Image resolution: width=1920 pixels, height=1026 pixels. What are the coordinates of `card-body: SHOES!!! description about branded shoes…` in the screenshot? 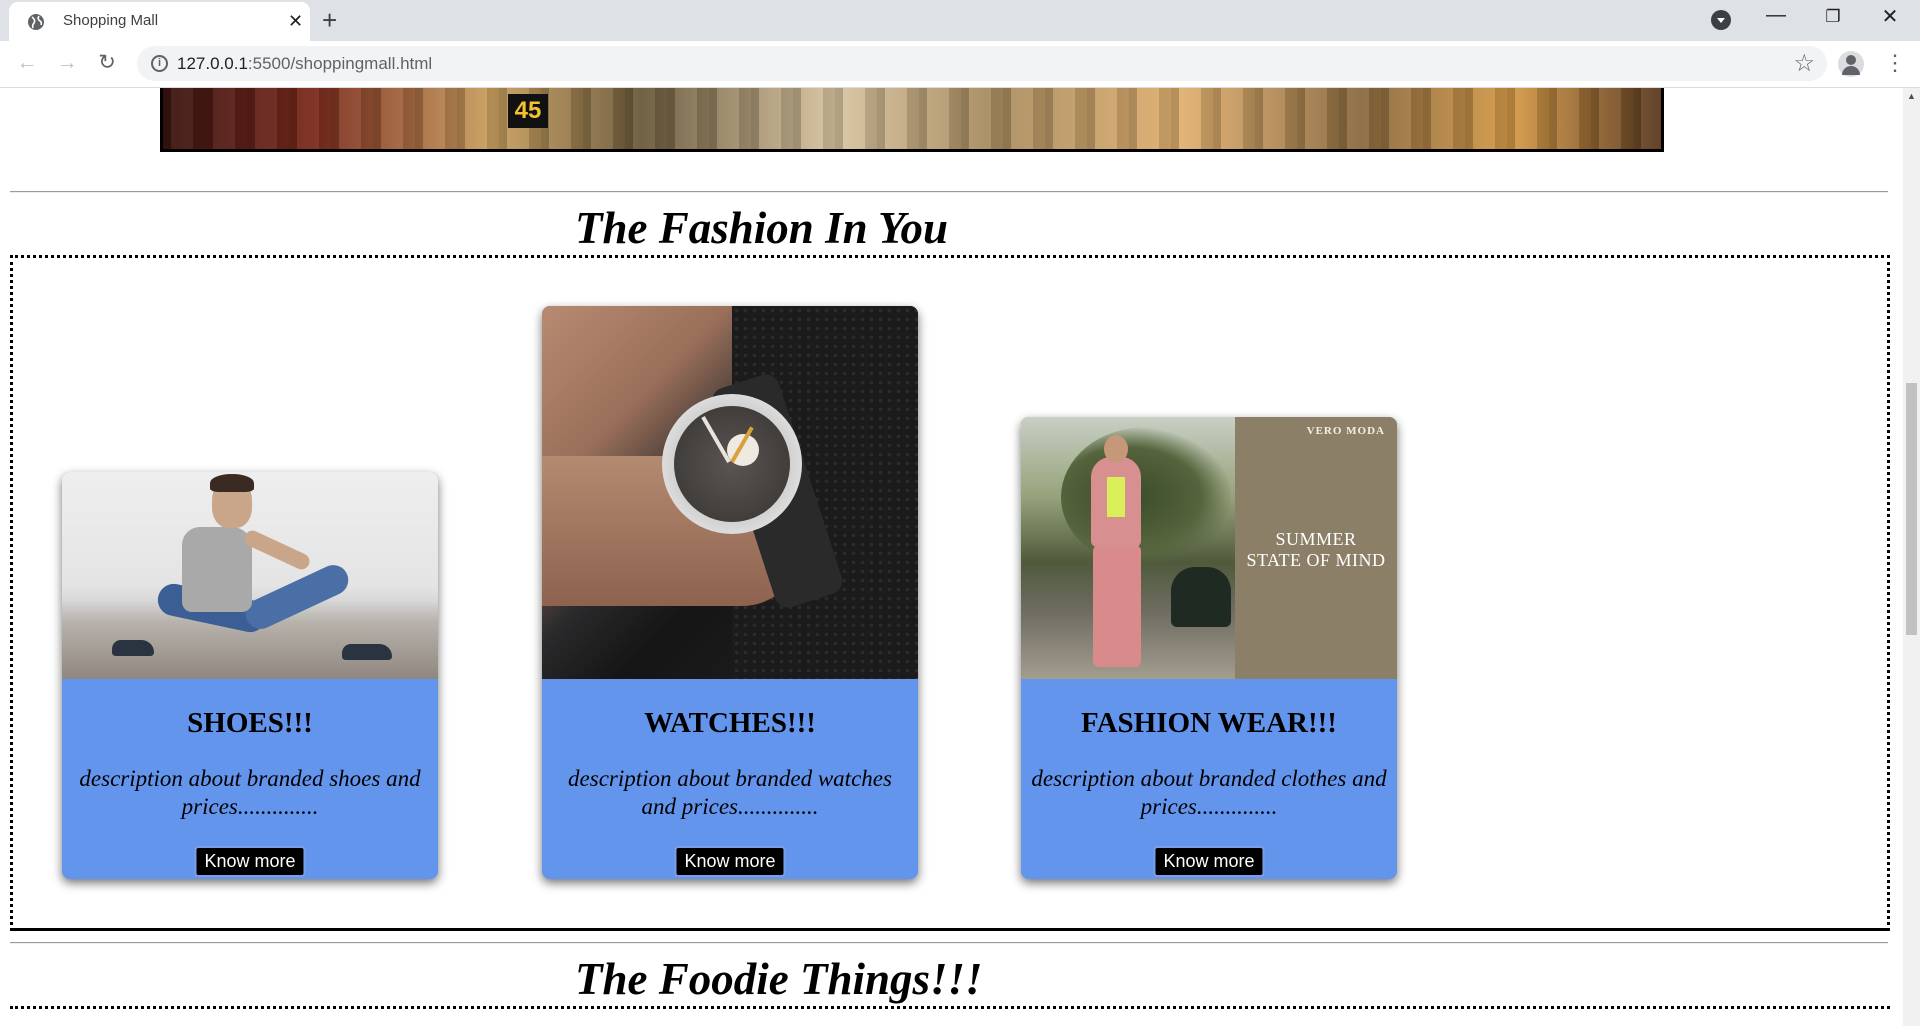 It's located at (250, 779).